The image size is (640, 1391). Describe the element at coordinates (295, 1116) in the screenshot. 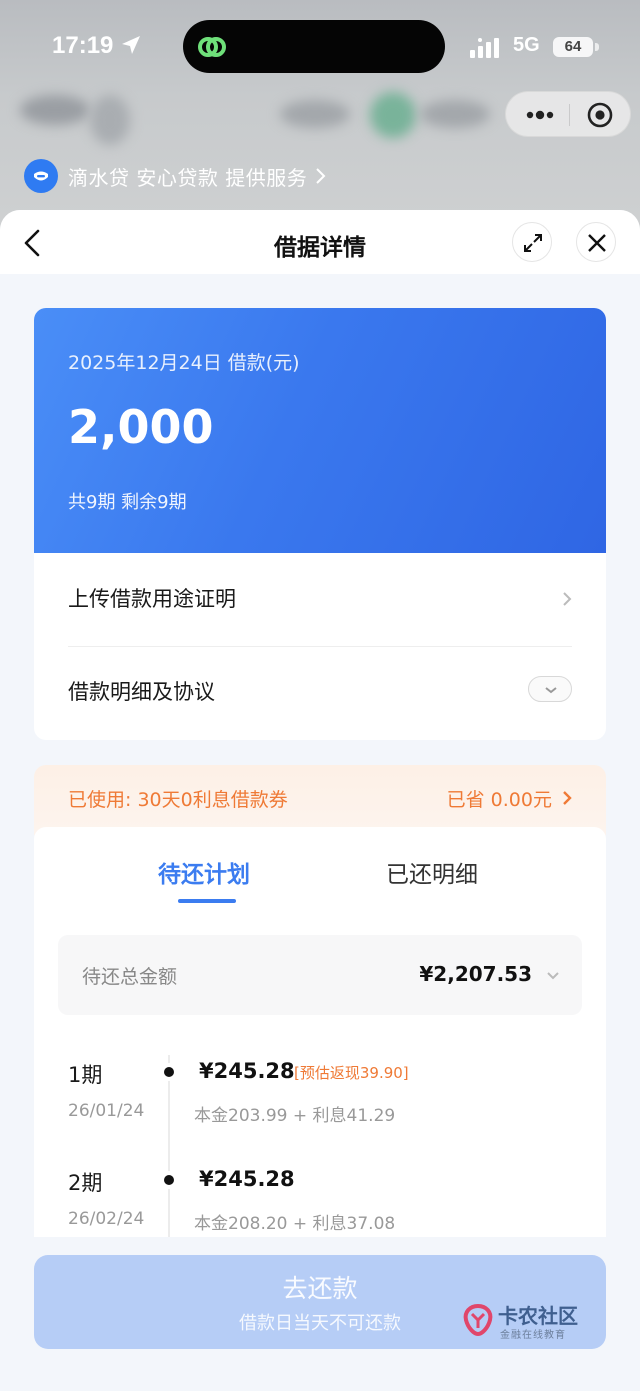

I see `installment-detail: 本金203.99 + 利息41.29` at that location.